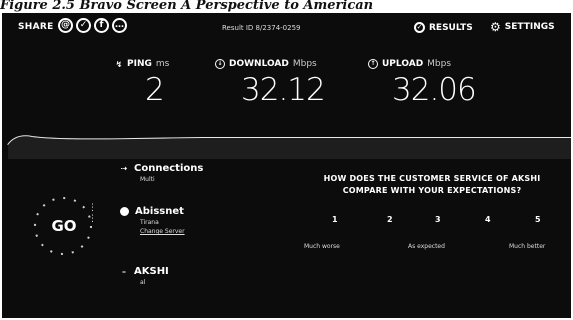 Image resolution: width=573 pixels, height=320 pixels. I want to click on isp-title: Abissnet, so click(159, 211).